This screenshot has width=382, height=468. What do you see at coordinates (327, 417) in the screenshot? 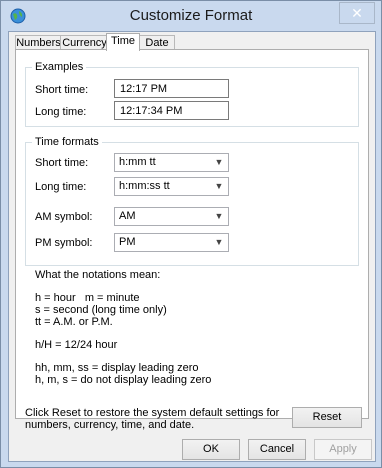
I see `reset-button: Reset` at bounding box center [327, 417].